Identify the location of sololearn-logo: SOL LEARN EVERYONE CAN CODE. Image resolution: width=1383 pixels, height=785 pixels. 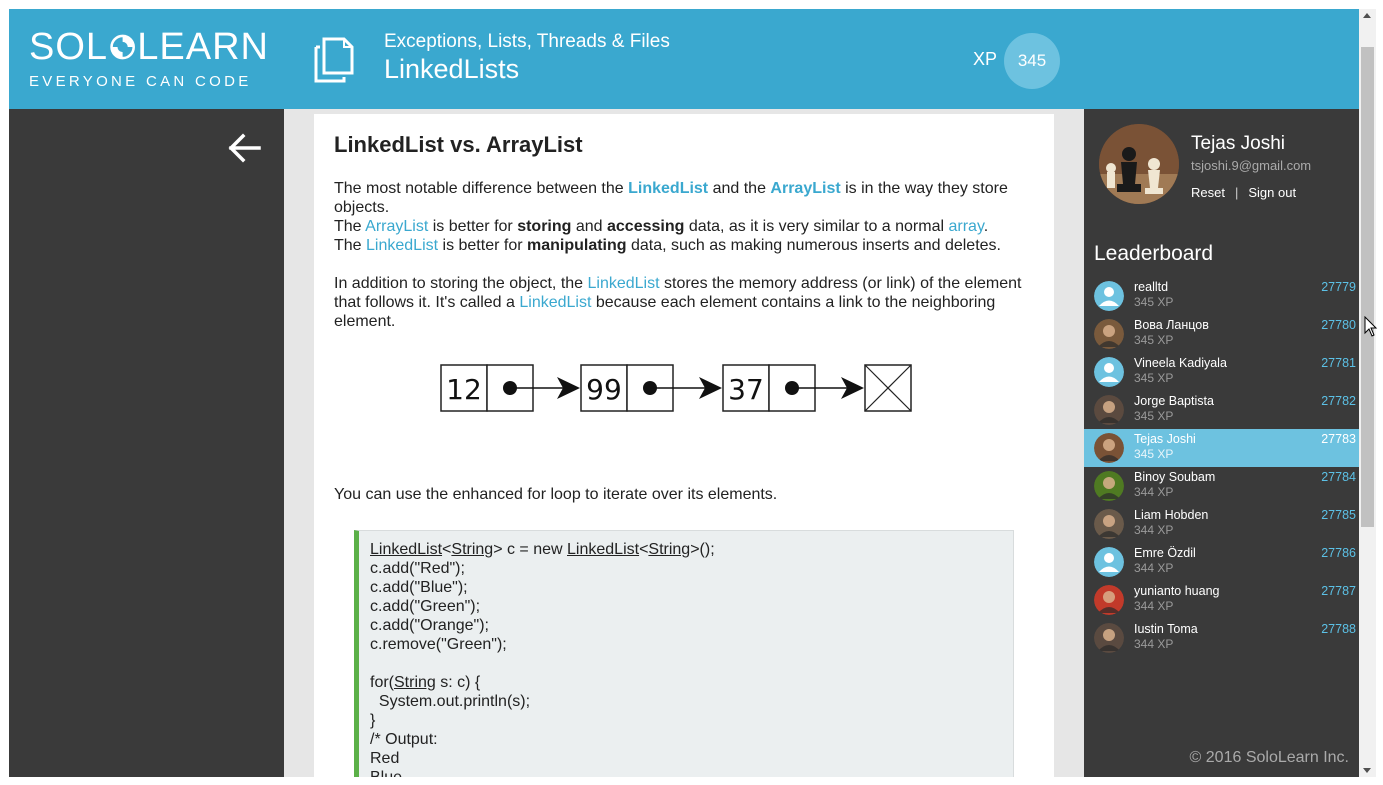
(149, 58).